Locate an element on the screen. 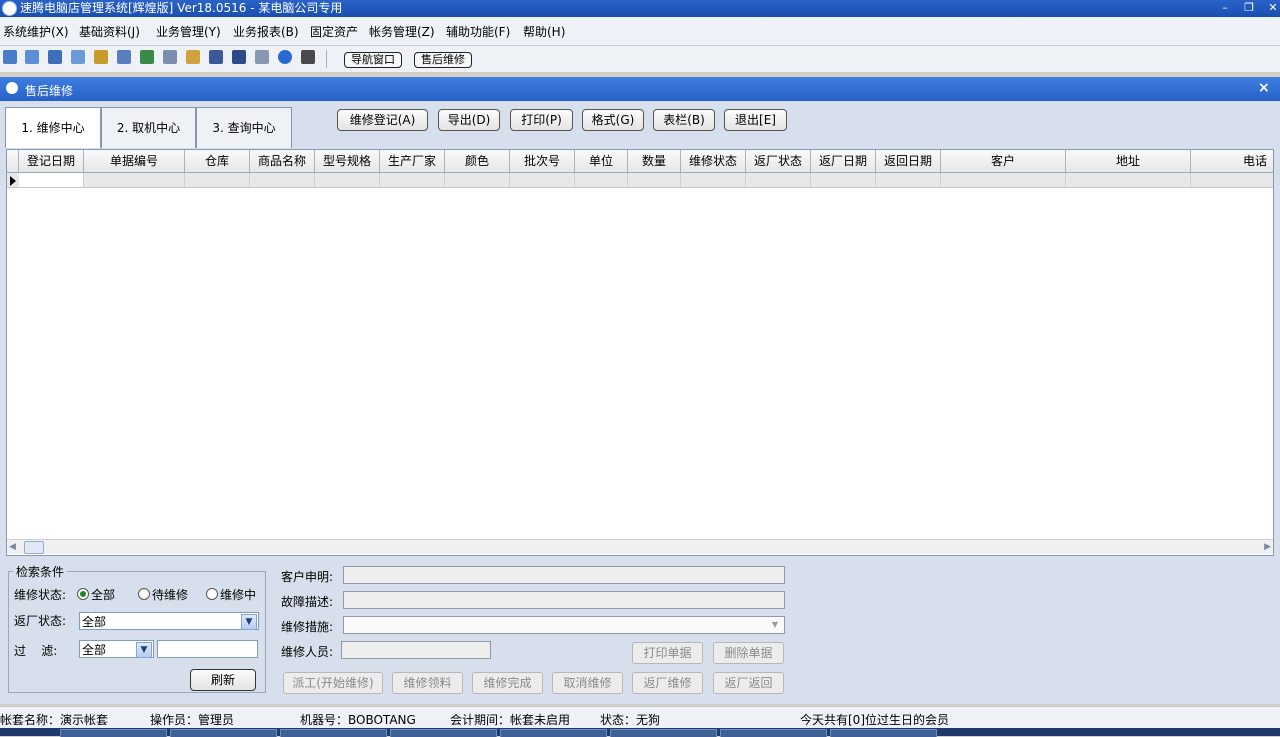  factory-return-button: 返厂返回 is located at coordinates (748, 683).